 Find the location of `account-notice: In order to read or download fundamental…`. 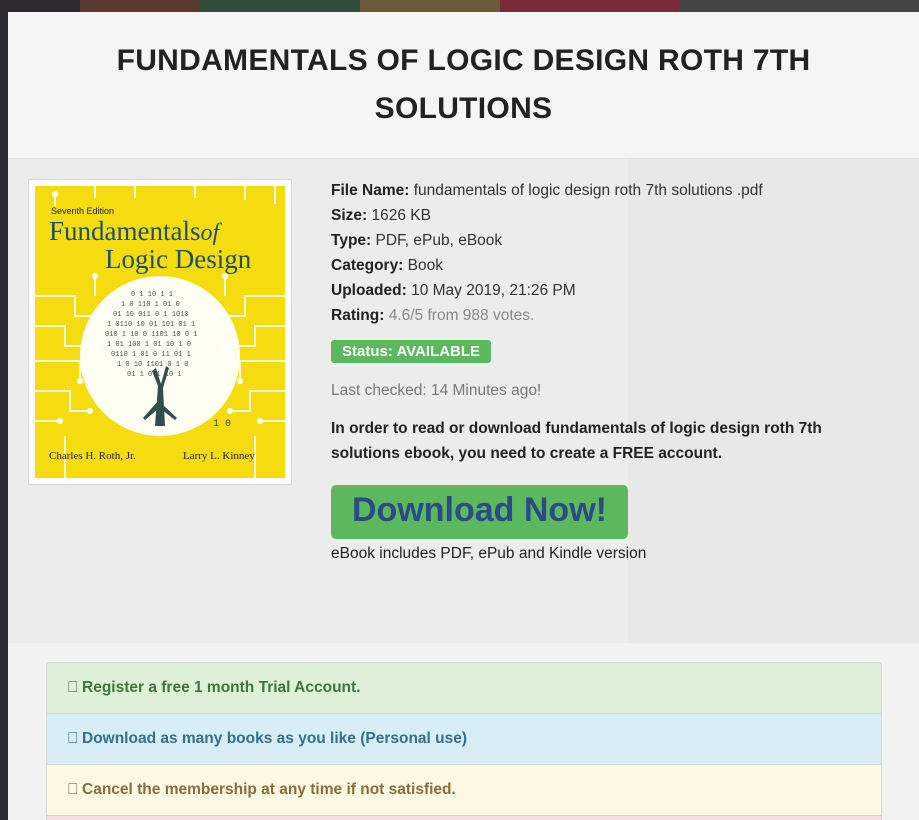

account-notice: In order to read or download fundamental… is located at coordinates (576, 441).